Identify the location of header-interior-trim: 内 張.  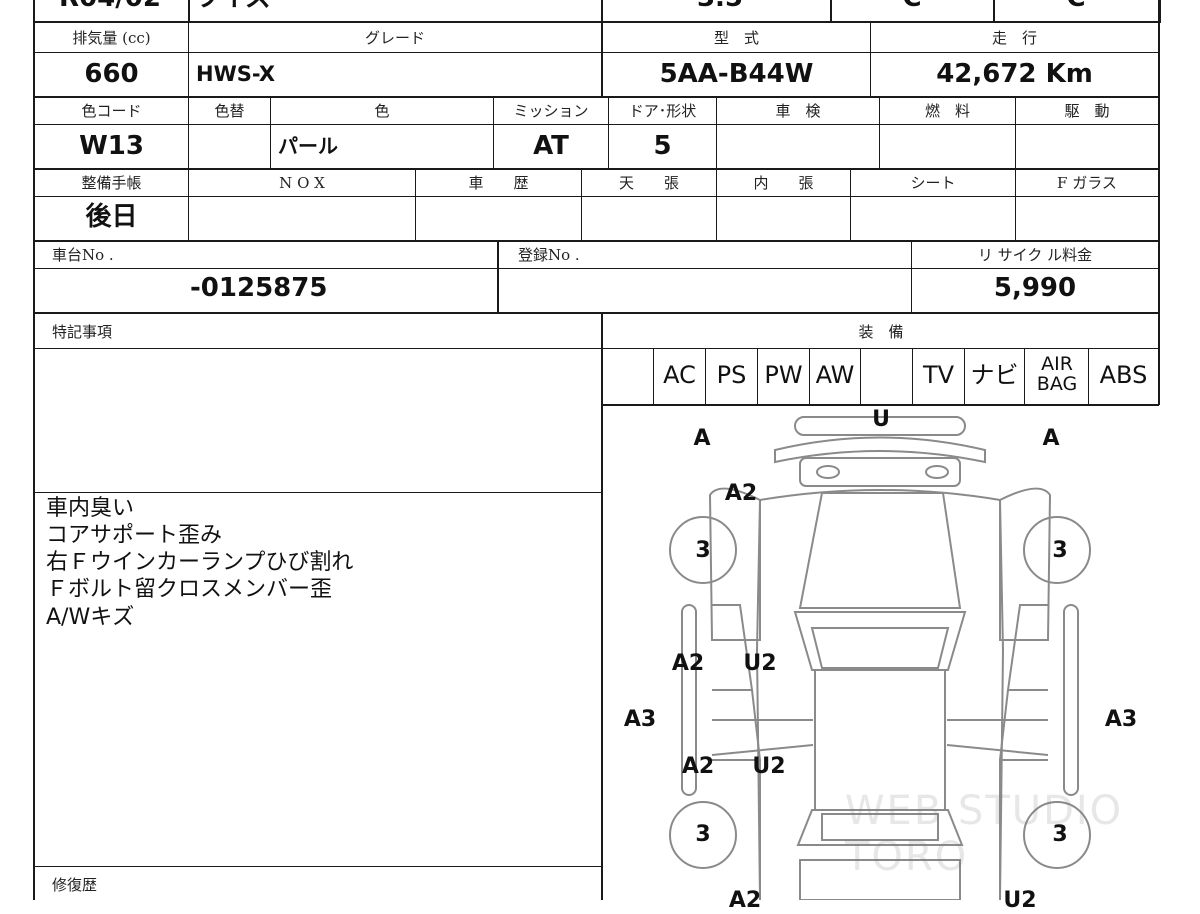
(783, 183).